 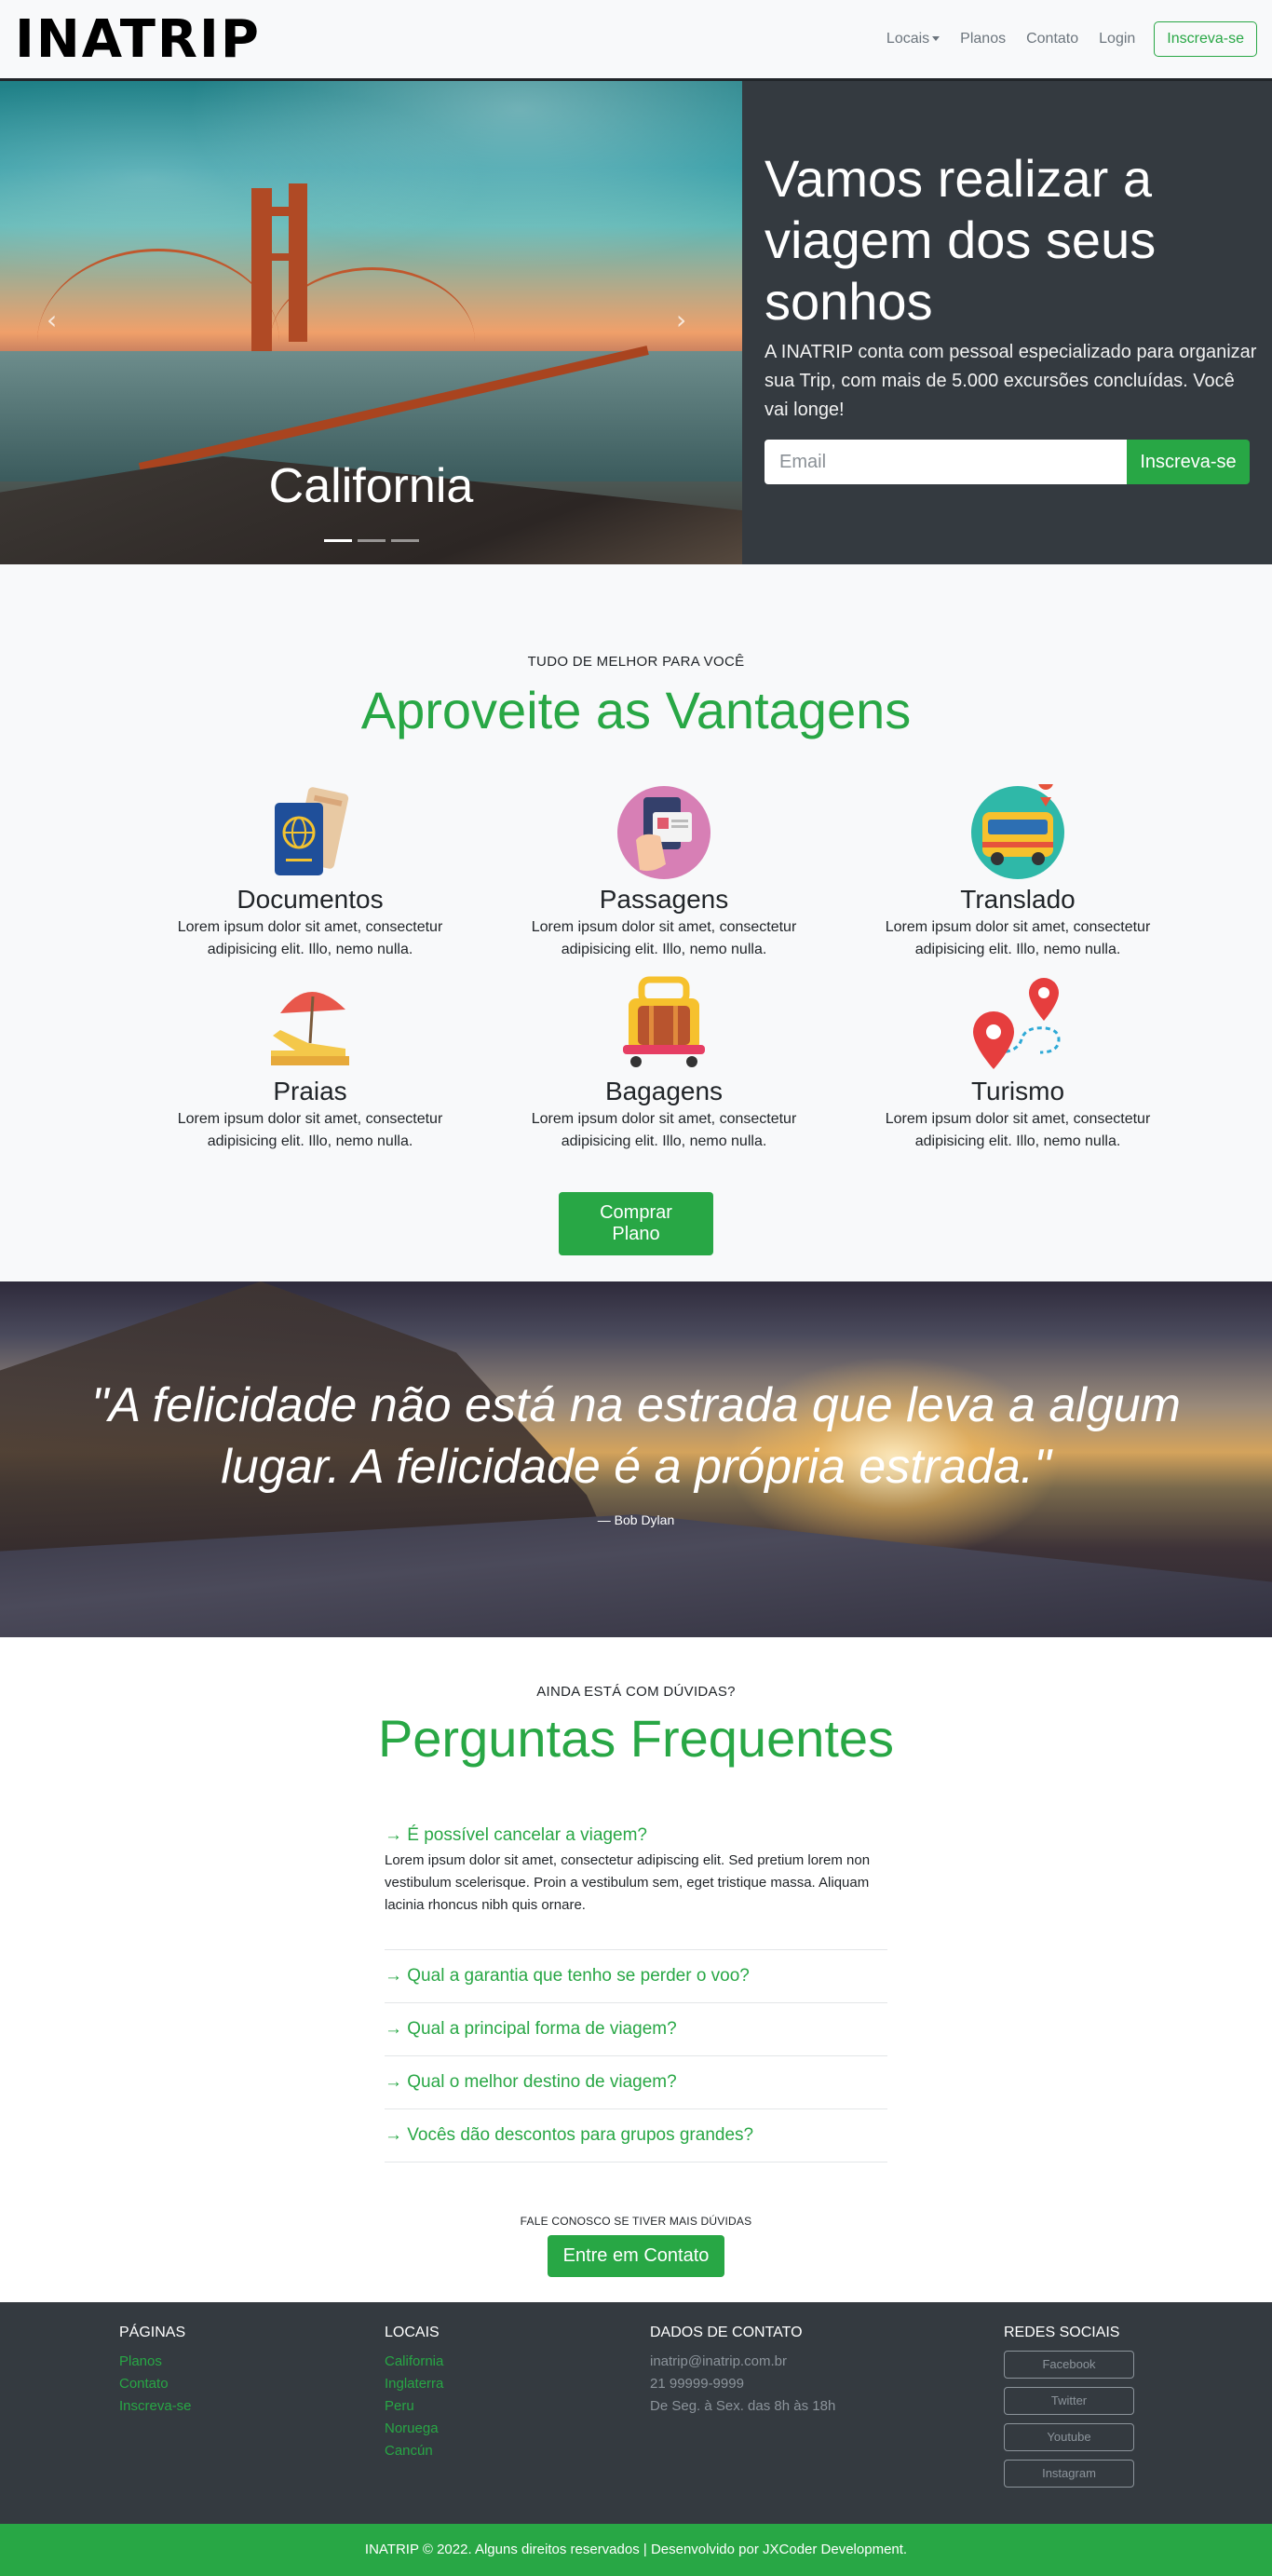 I want to click on hero-signup-button: Inscreva-se, so click(x=1189, y=462).